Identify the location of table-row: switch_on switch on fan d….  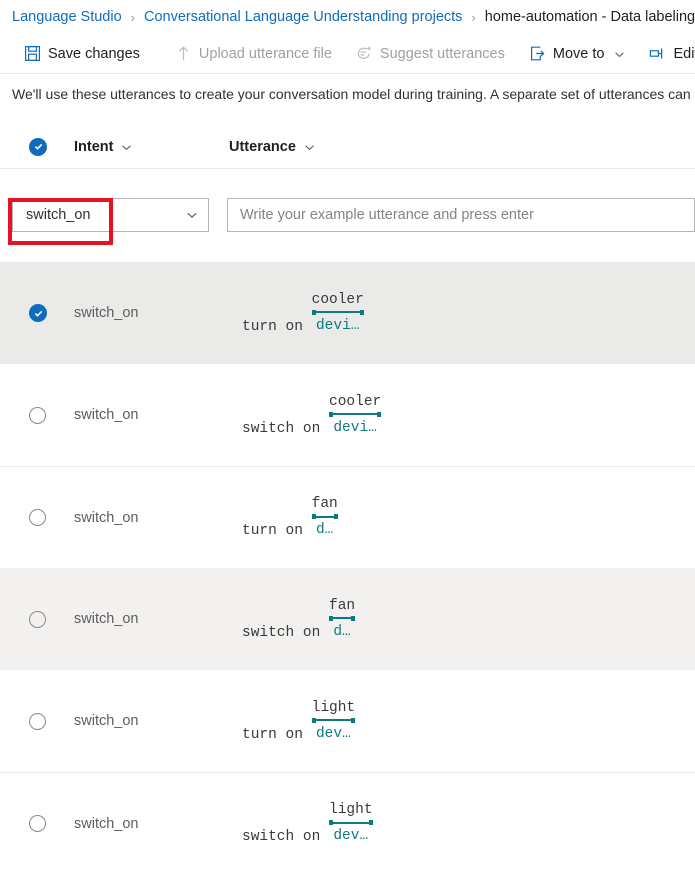
(347, 619).